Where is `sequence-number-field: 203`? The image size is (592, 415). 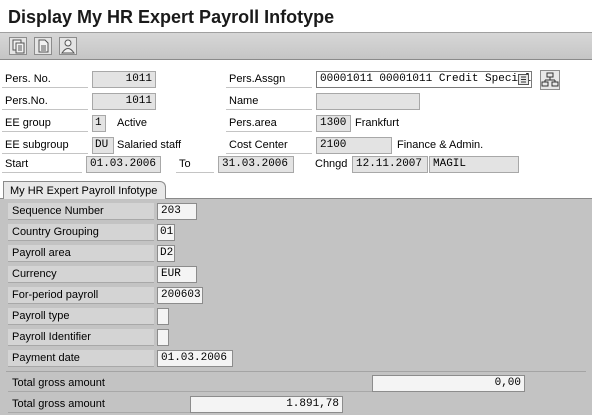 sequence-number-field: 203 is located at coordinates (177, 211).